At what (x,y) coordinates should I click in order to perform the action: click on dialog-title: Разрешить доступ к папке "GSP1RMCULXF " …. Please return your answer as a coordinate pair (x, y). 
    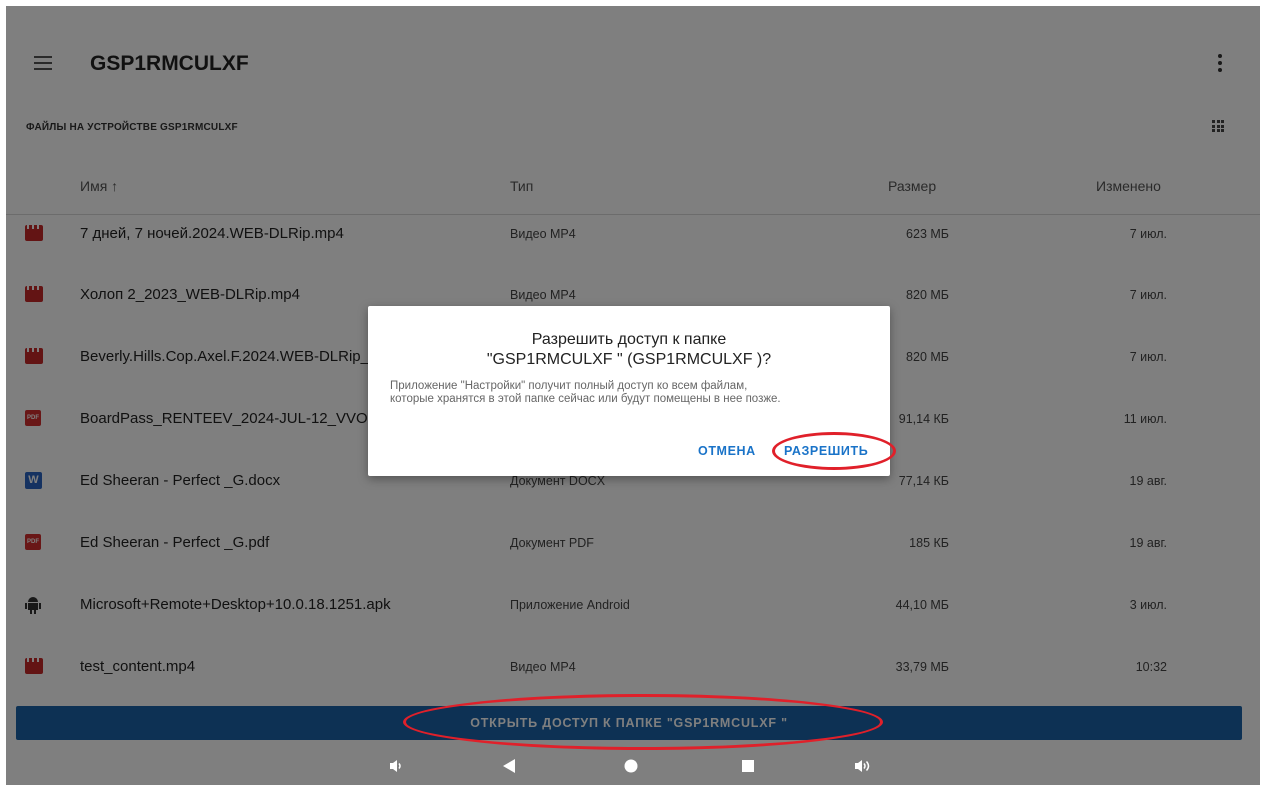
    Looking at the image, I should click on (629, 350).